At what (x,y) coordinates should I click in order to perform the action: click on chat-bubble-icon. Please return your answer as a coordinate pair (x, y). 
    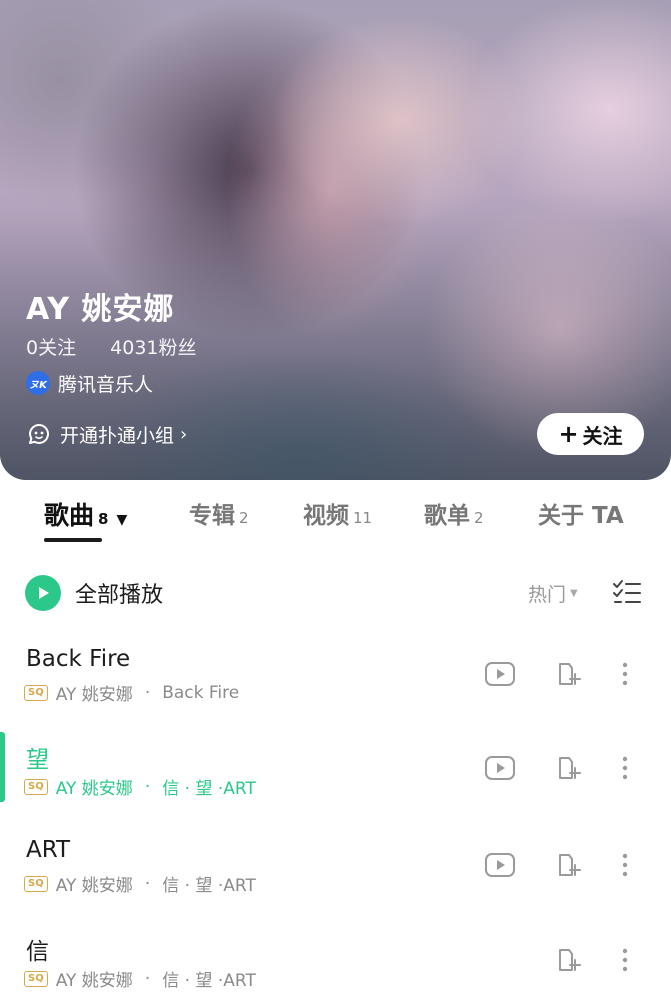
    Looking at the image, I should click on (39, 434).